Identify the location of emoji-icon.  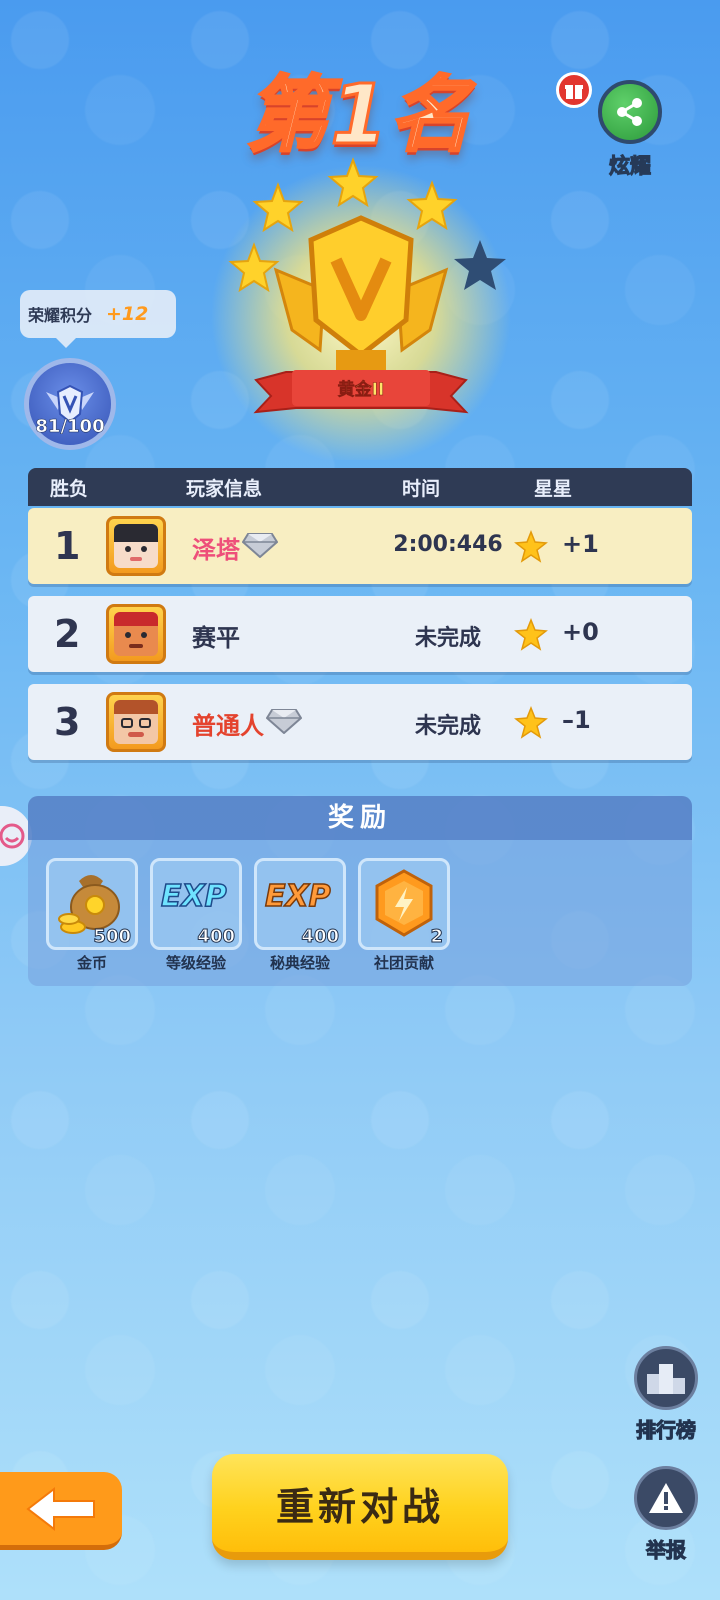
(12, 836).